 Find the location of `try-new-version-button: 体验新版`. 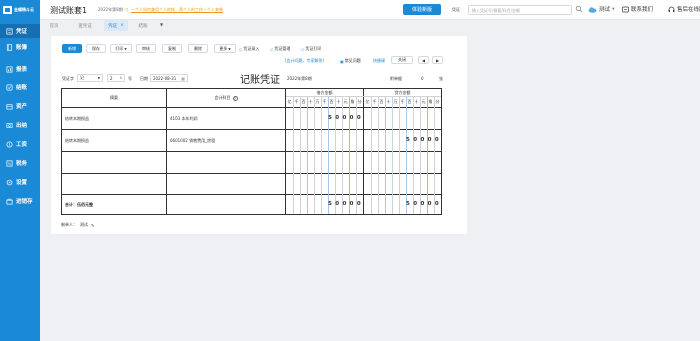

try-new-version-button: 体验新版 is located at coordinates (422, 9).